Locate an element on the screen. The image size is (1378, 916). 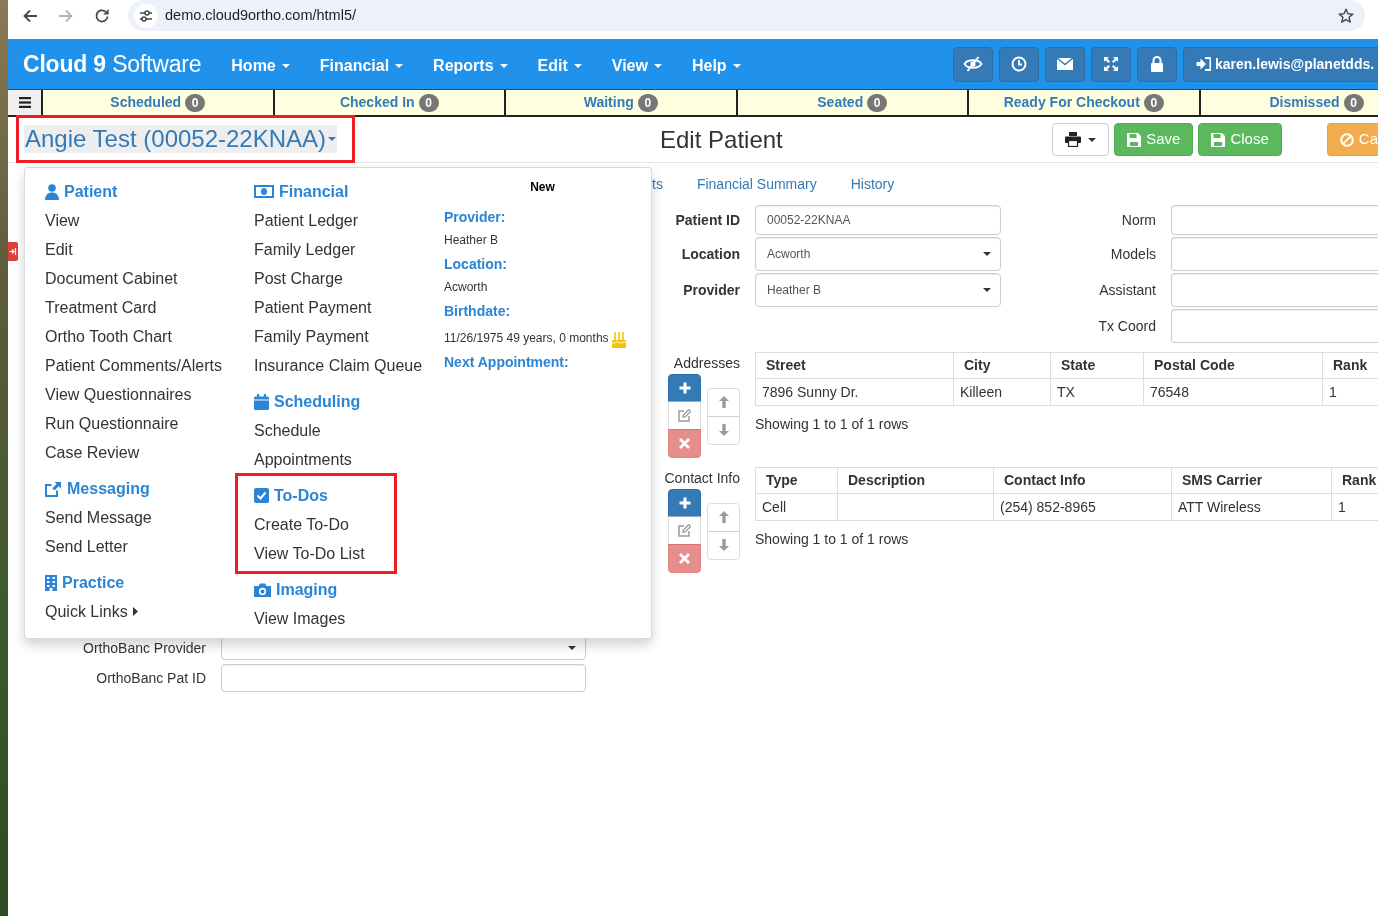
select-field: Acworth is located at coordinates (878, 254).